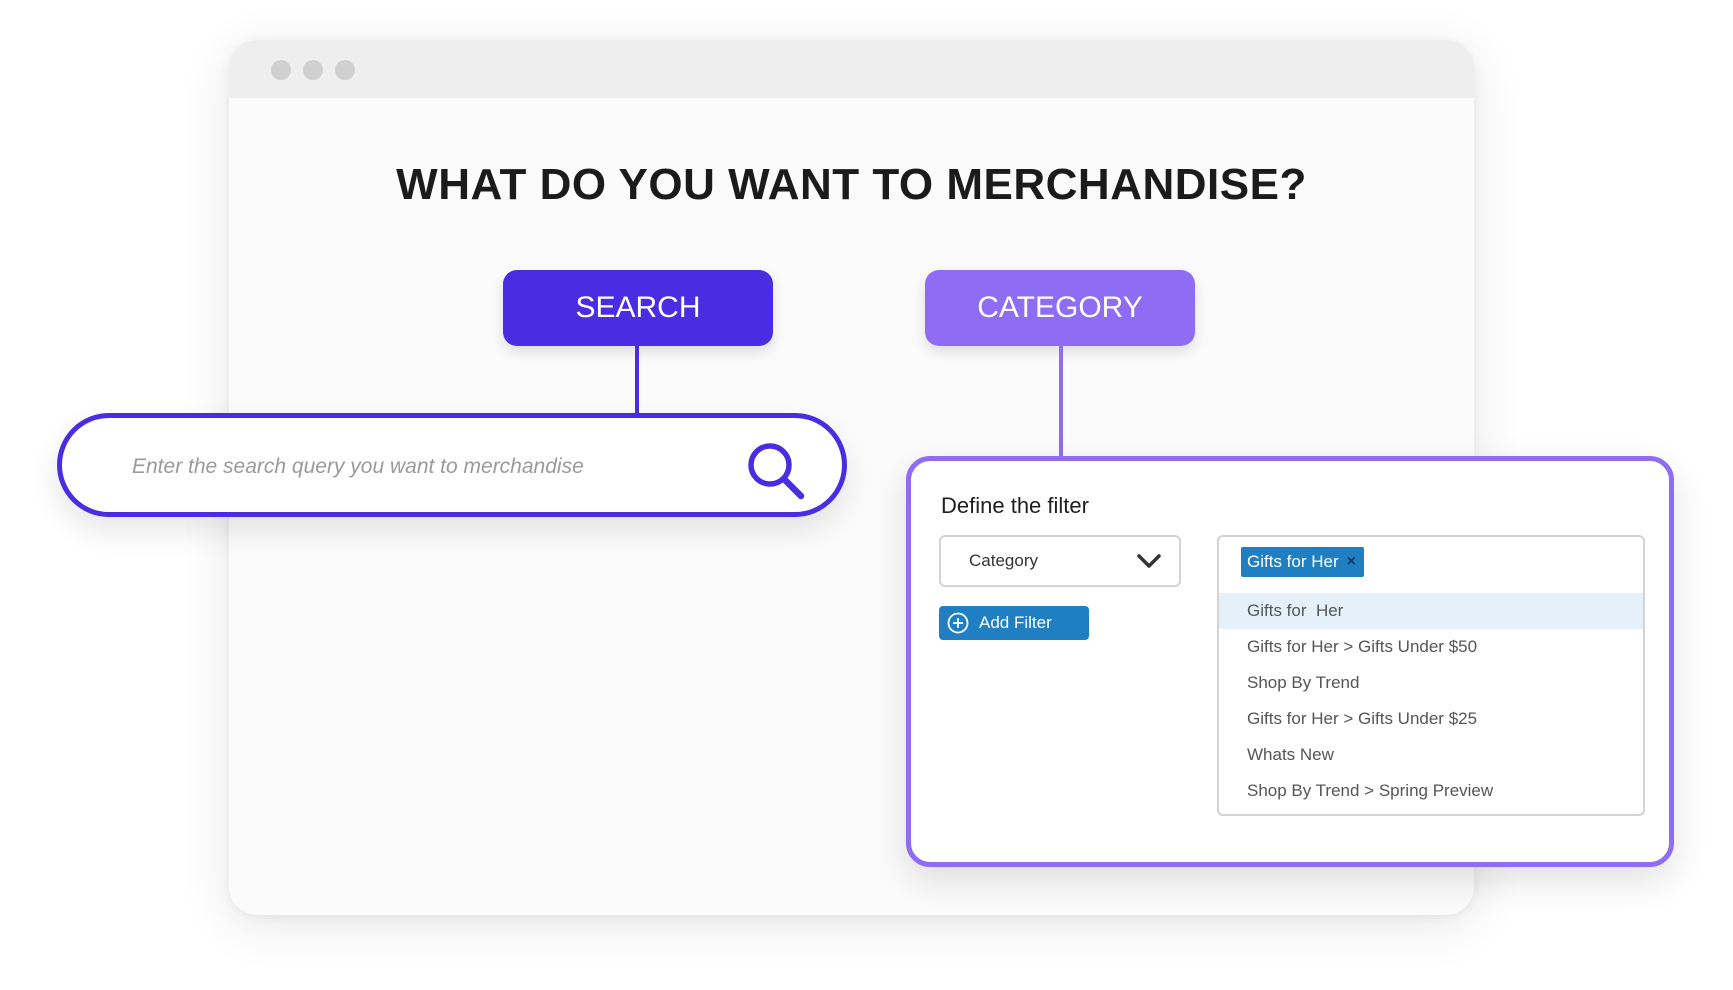  What do you see at coordinates (313, 70) in the screenshot?
I see `window-minimize-dot` at bounding box center [313, 70].